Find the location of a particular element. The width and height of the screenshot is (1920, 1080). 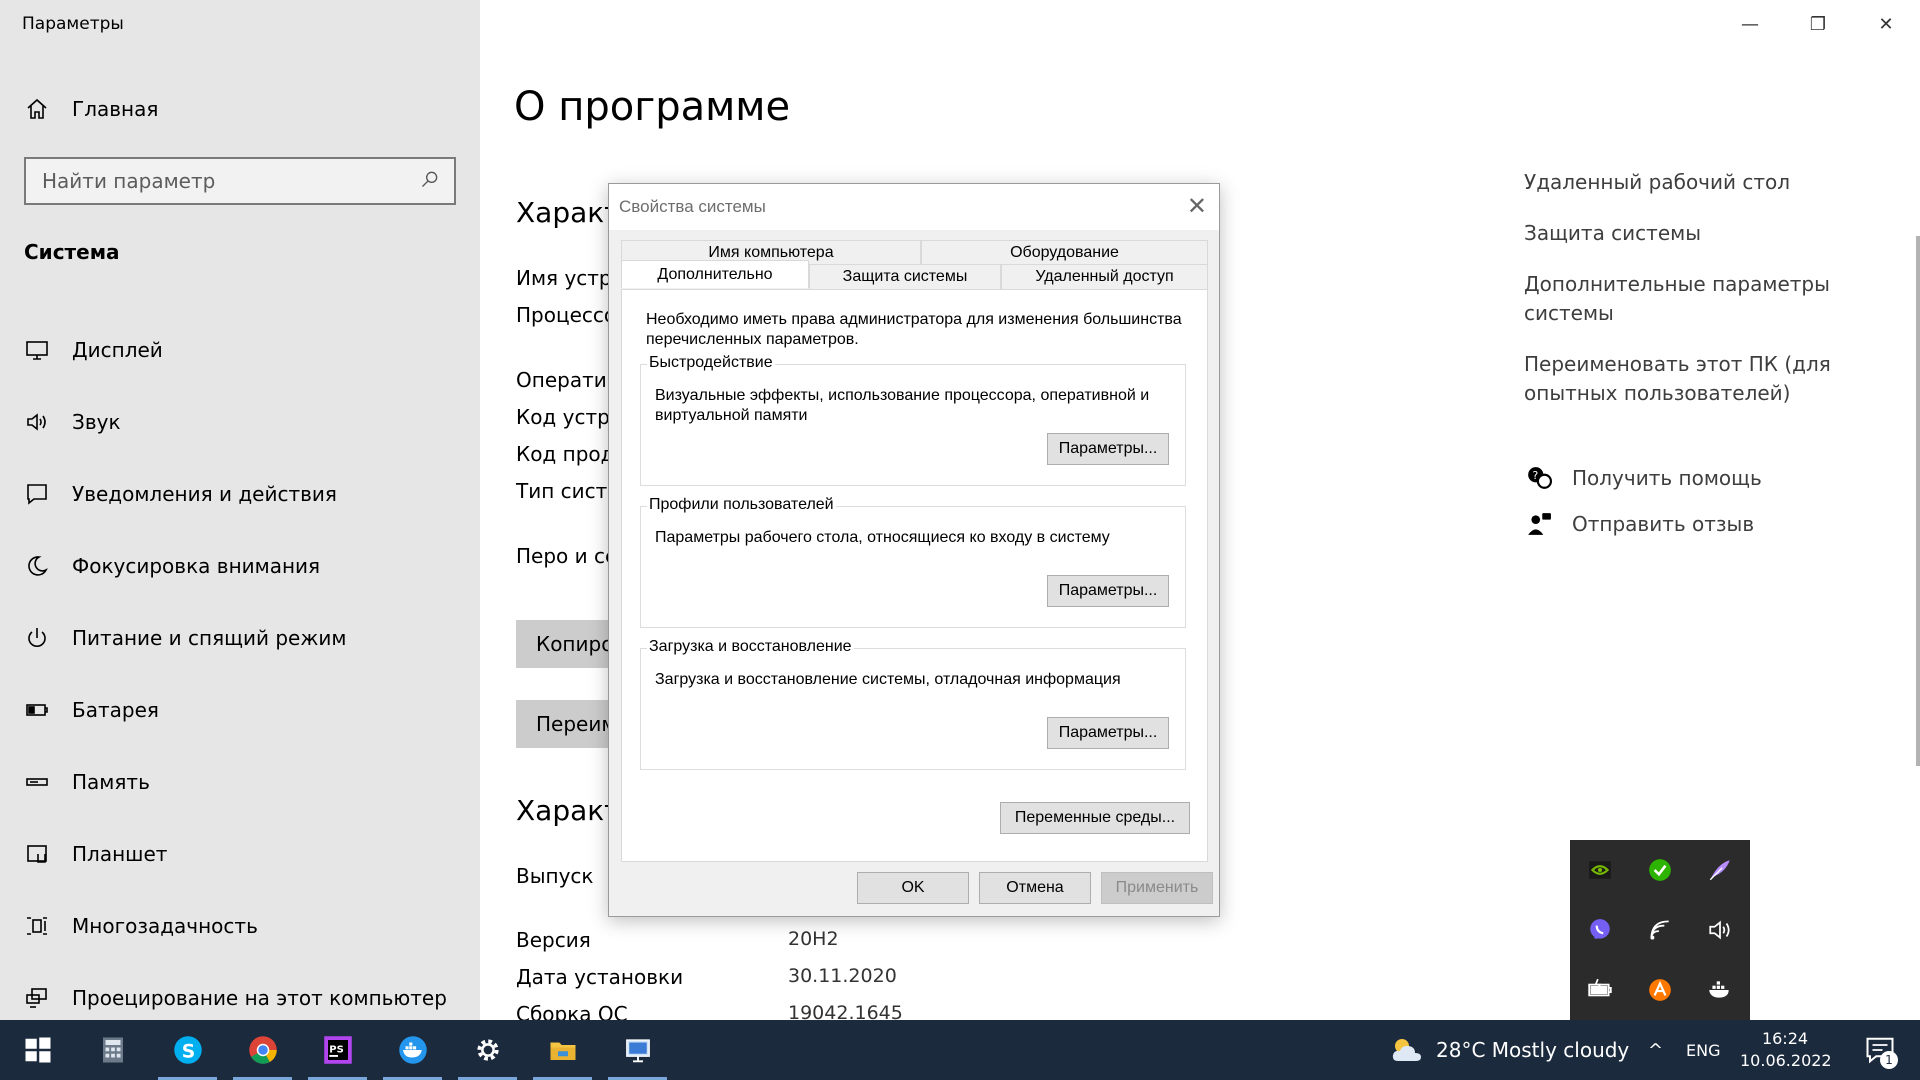

taskbar-remote-desktop is located at coordinates (637, 1050).